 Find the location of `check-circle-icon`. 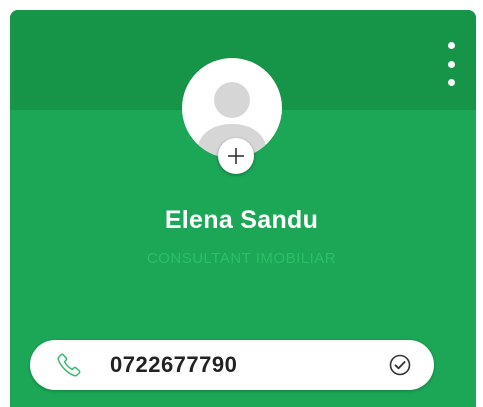

check-circle-icon is located at coordinates (400, 365).